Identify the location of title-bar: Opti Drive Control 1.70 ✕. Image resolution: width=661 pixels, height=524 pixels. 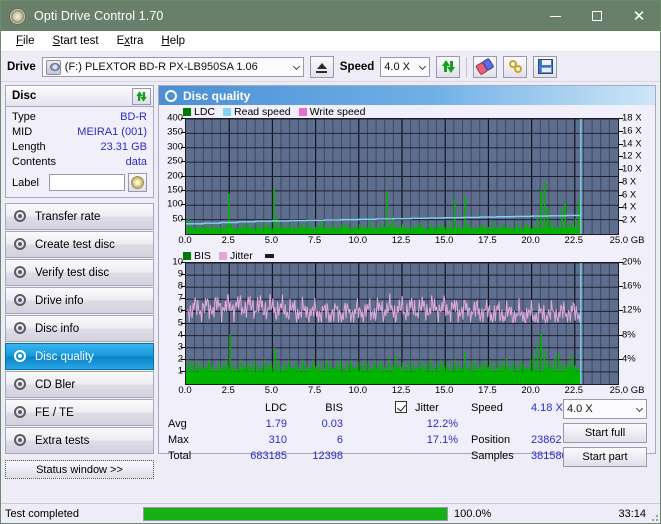
(330, 16).